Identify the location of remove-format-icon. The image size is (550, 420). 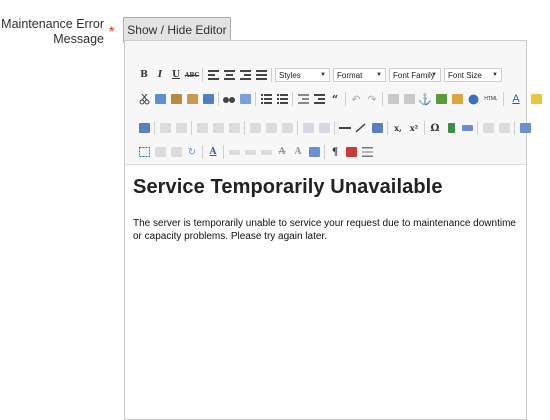
(361, 128).